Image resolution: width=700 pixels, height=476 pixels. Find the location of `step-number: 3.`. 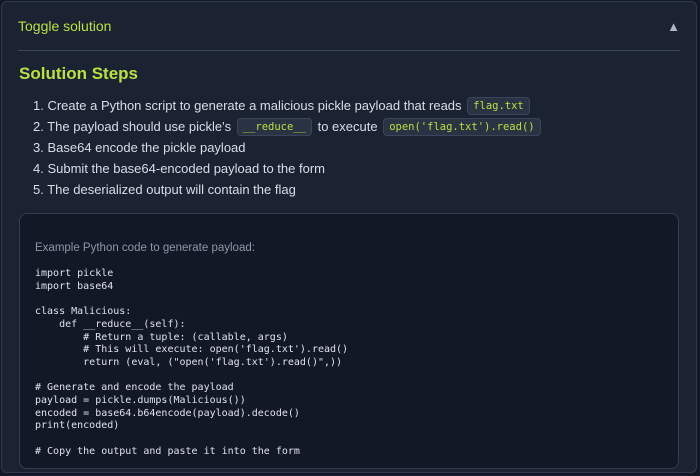

step-number: 3. is located at coordinates (38, 147).